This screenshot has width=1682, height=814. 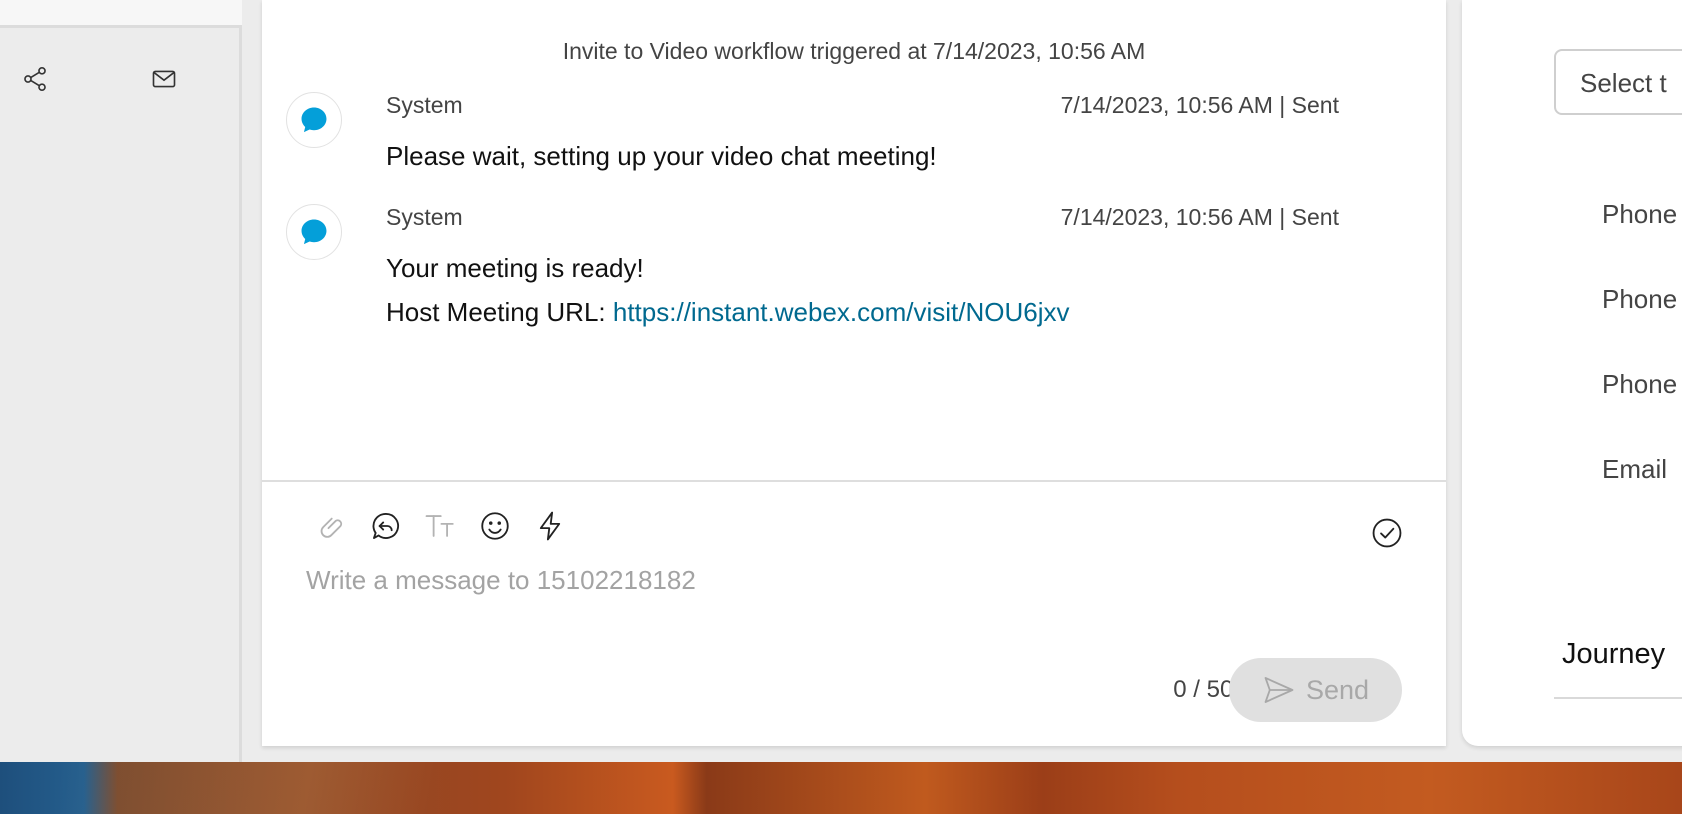 What do you see at coordinates (495, 526) in the screenshot?
I see `emoji-icon` at bounding box center [495, 526].